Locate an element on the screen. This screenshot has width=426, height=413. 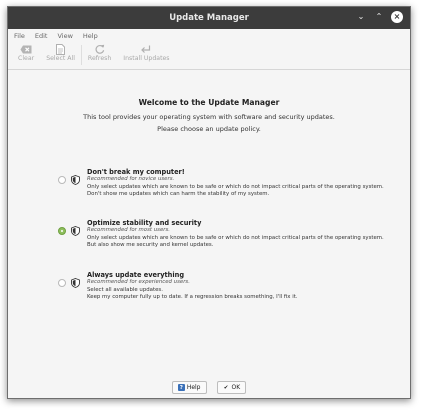
policy-radio-optimize is located at coordinates (62, 231).